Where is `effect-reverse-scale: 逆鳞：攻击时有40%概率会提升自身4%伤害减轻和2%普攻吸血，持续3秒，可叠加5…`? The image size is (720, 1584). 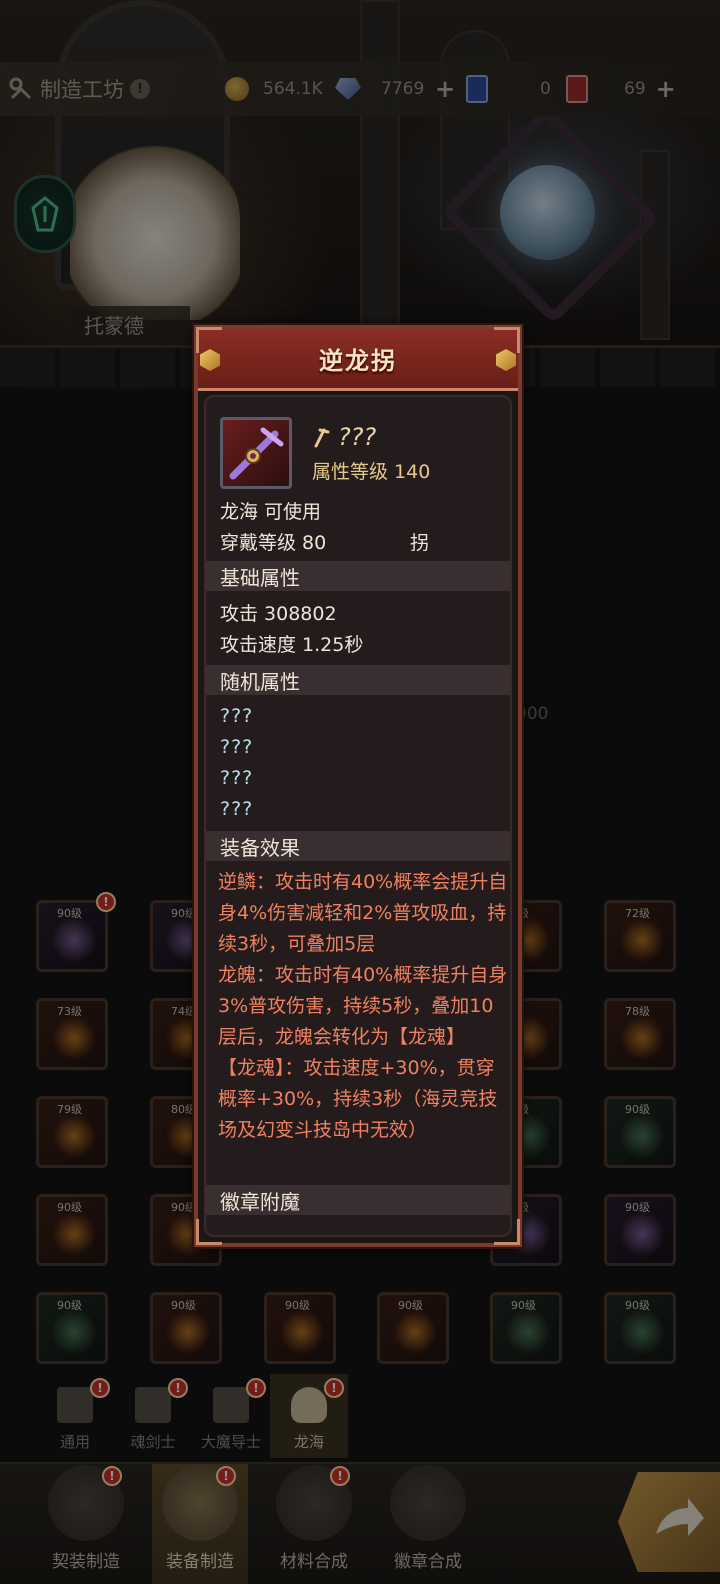 effect-reverse-scale: 逆鳞：攻击时有40%概率会提升自身4%伤害减轻和2%普攻吸血，持续3秒，可叠加5… is located at coordinates (363, 913).